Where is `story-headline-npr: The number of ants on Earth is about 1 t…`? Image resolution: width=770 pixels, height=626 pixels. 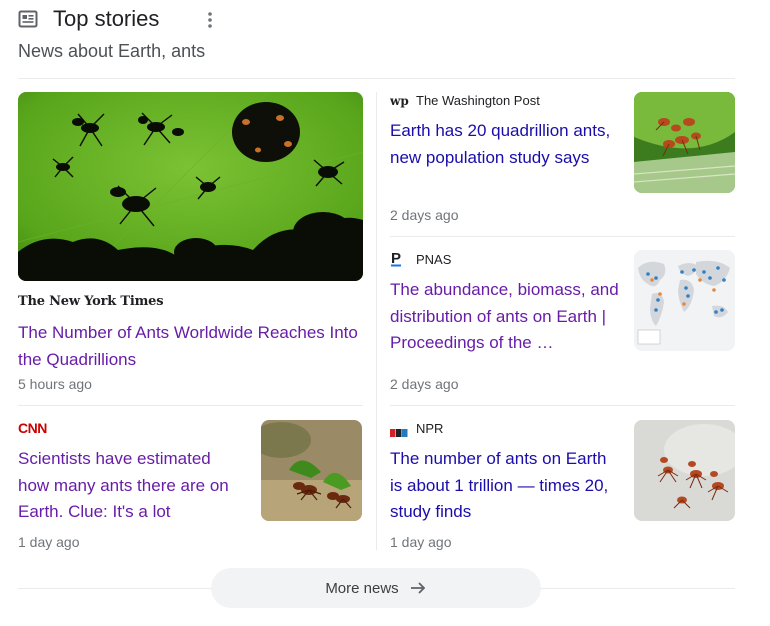 story-headline-npr: The number of ants on Earth is about 1 t… is located at coordinates (502, 486).